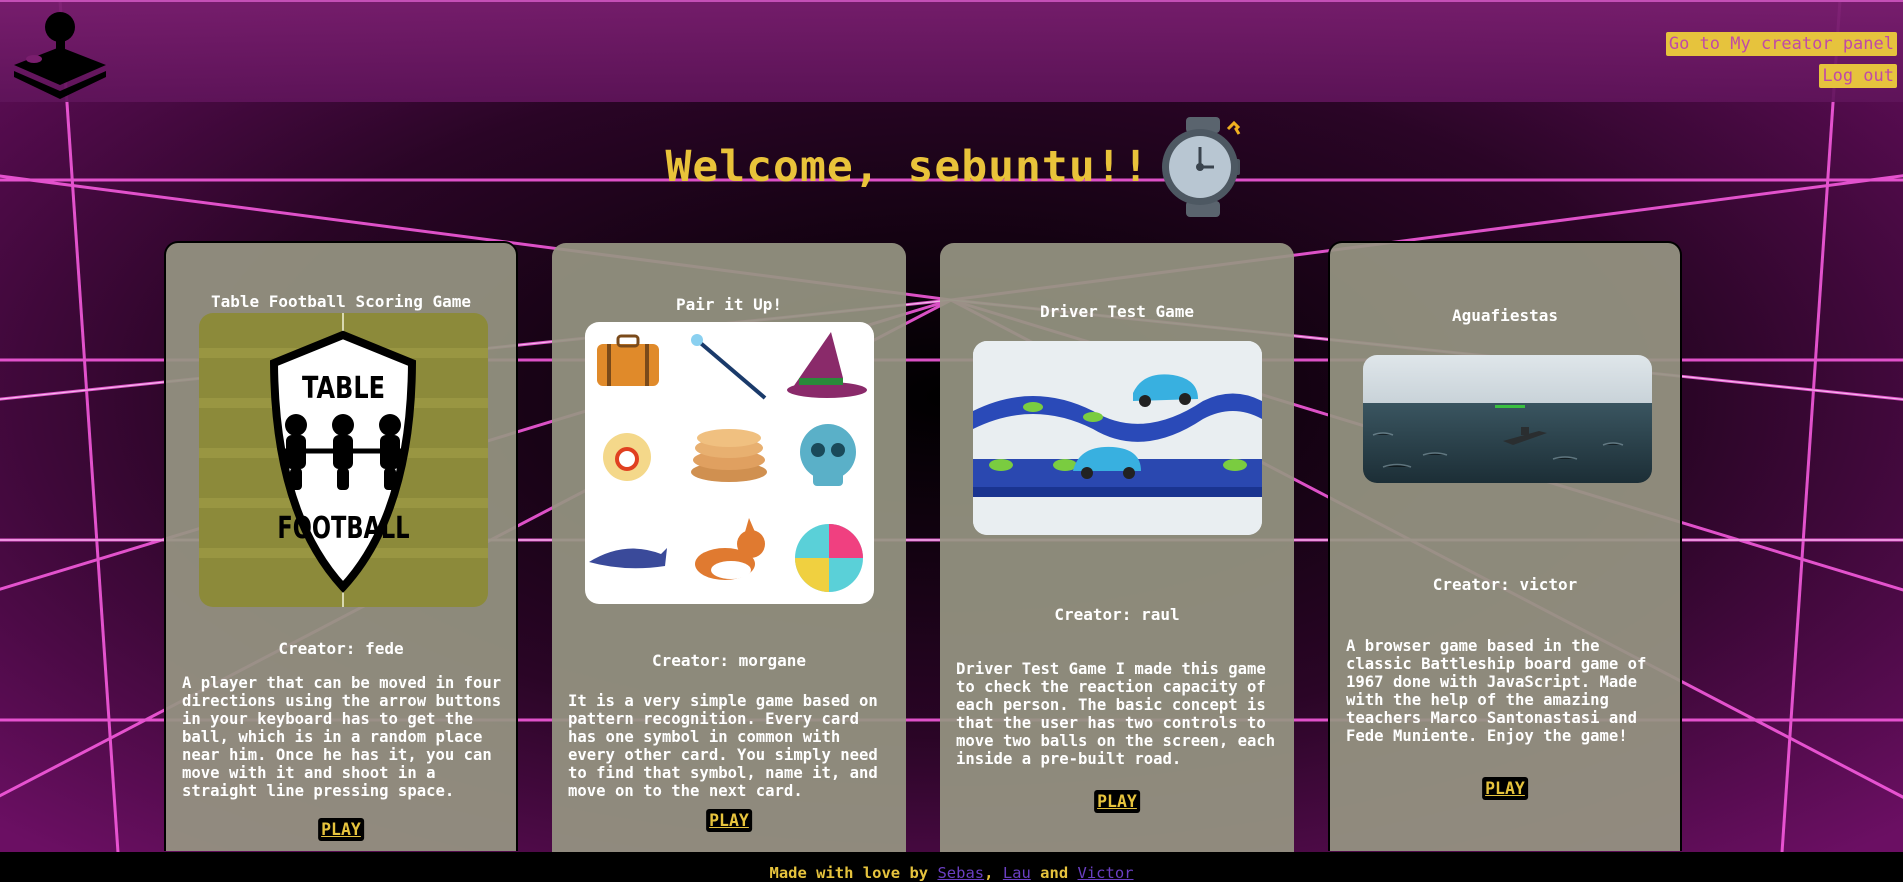  I want to click on game-creator: Creator: raul, so click(1117, 614).